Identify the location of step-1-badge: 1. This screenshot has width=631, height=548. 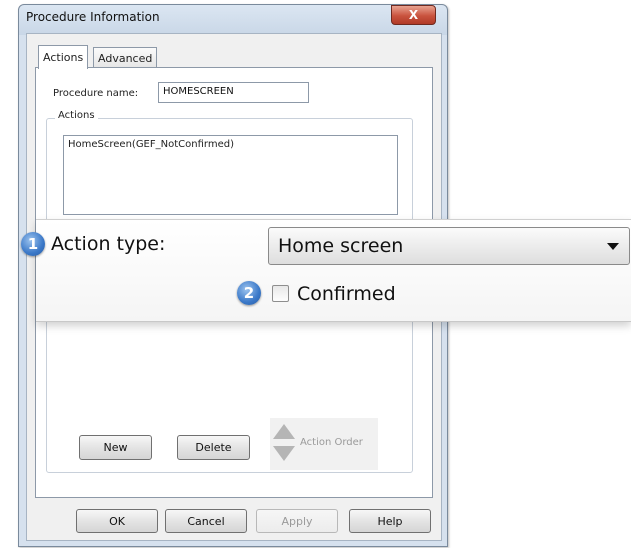
(33, 244).